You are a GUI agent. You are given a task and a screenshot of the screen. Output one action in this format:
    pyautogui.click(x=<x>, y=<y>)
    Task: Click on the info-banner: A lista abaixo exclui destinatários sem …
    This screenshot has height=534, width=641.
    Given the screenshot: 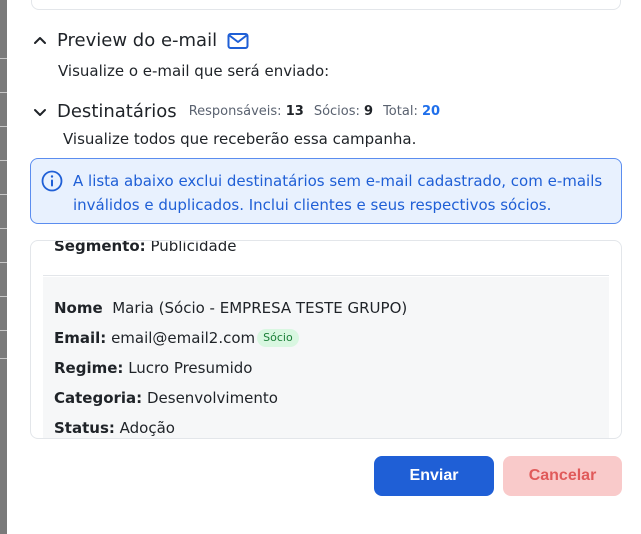 What is the action you would take?
    pyautogui.click(x=326, y=191)
    